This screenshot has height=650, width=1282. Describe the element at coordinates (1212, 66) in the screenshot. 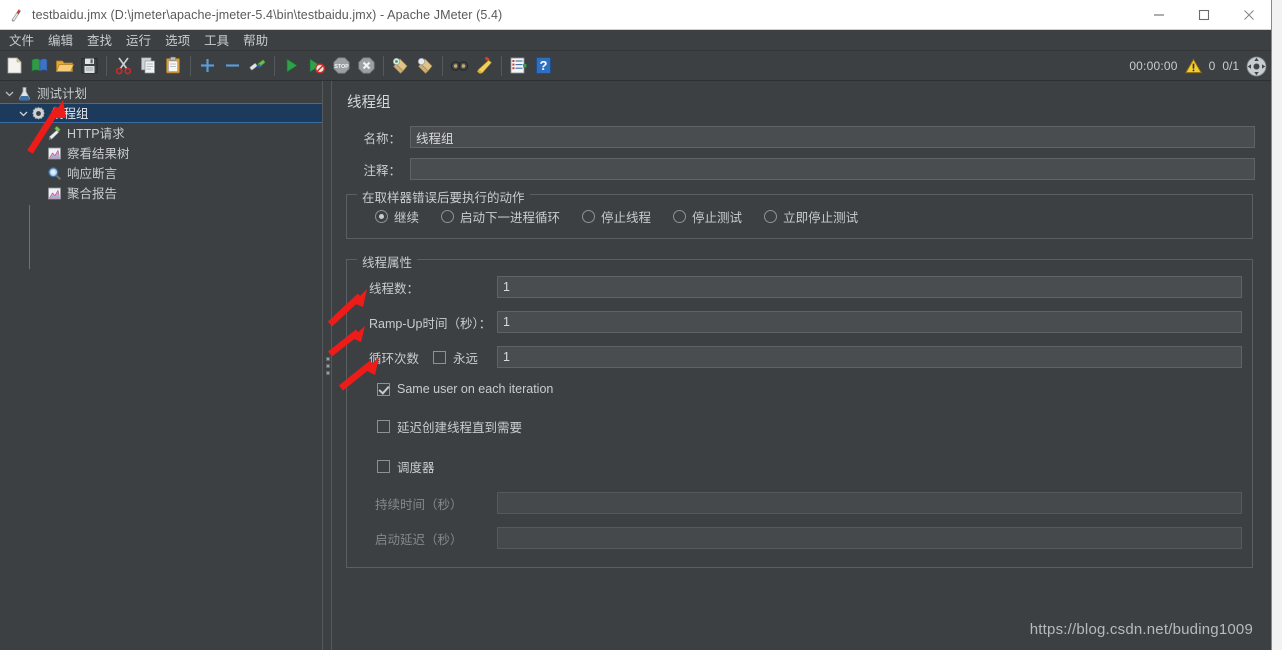

I see `error-count: 0` at that location.